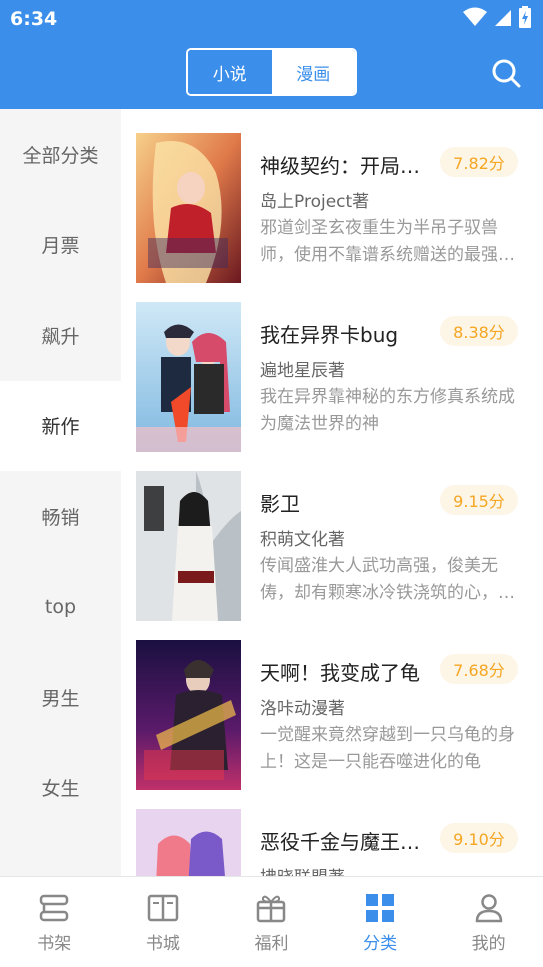  I want to click on signal-icon, so click(503, 18).